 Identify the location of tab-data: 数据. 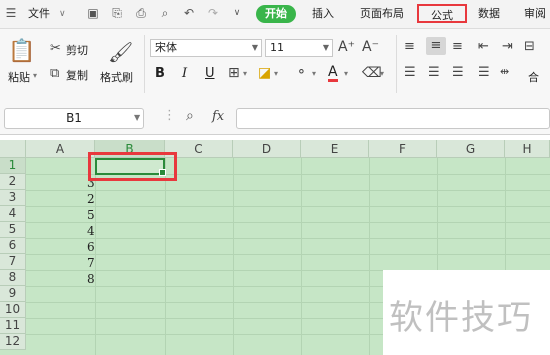
(489, 14).